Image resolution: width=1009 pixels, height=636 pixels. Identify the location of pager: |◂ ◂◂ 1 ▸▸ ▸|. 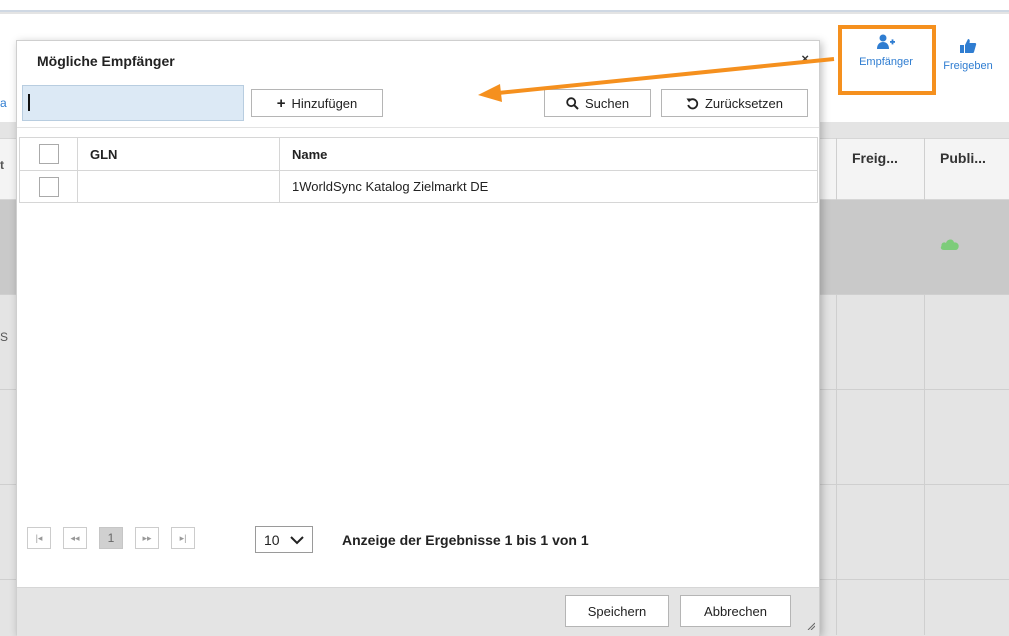
(117, 538).